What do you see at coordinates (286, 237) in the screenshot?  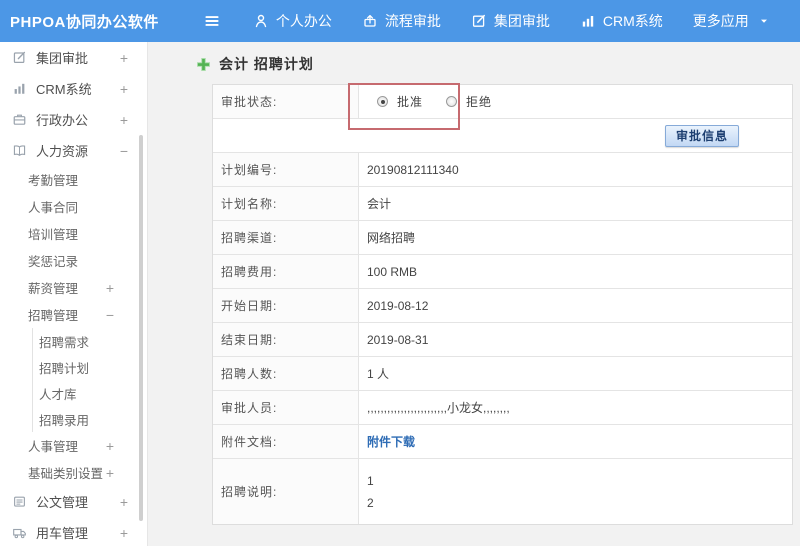 I see `field-label: 招聘渠道:` at bounding box center [286, 237].